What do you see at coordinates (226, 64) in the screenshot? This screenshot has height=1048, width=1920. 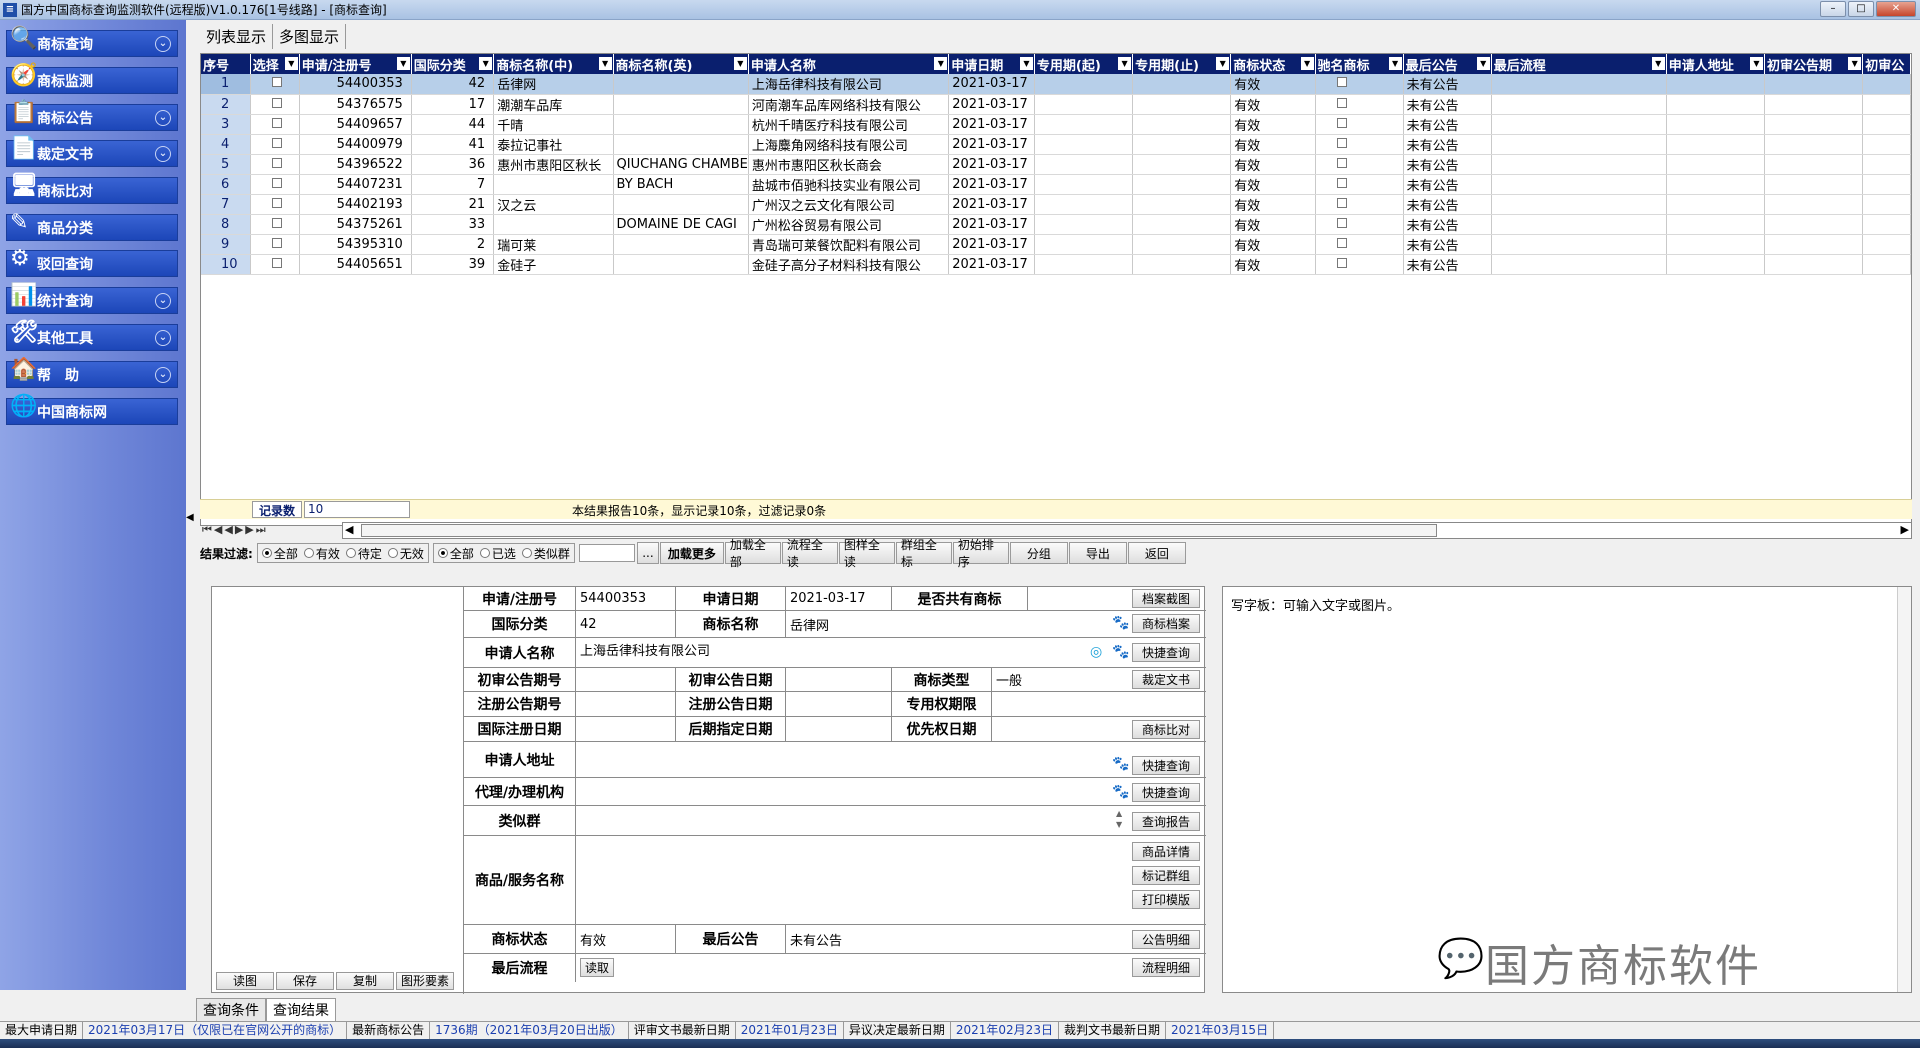 I see `column-header: 序号` at bounding box center [226, 64].